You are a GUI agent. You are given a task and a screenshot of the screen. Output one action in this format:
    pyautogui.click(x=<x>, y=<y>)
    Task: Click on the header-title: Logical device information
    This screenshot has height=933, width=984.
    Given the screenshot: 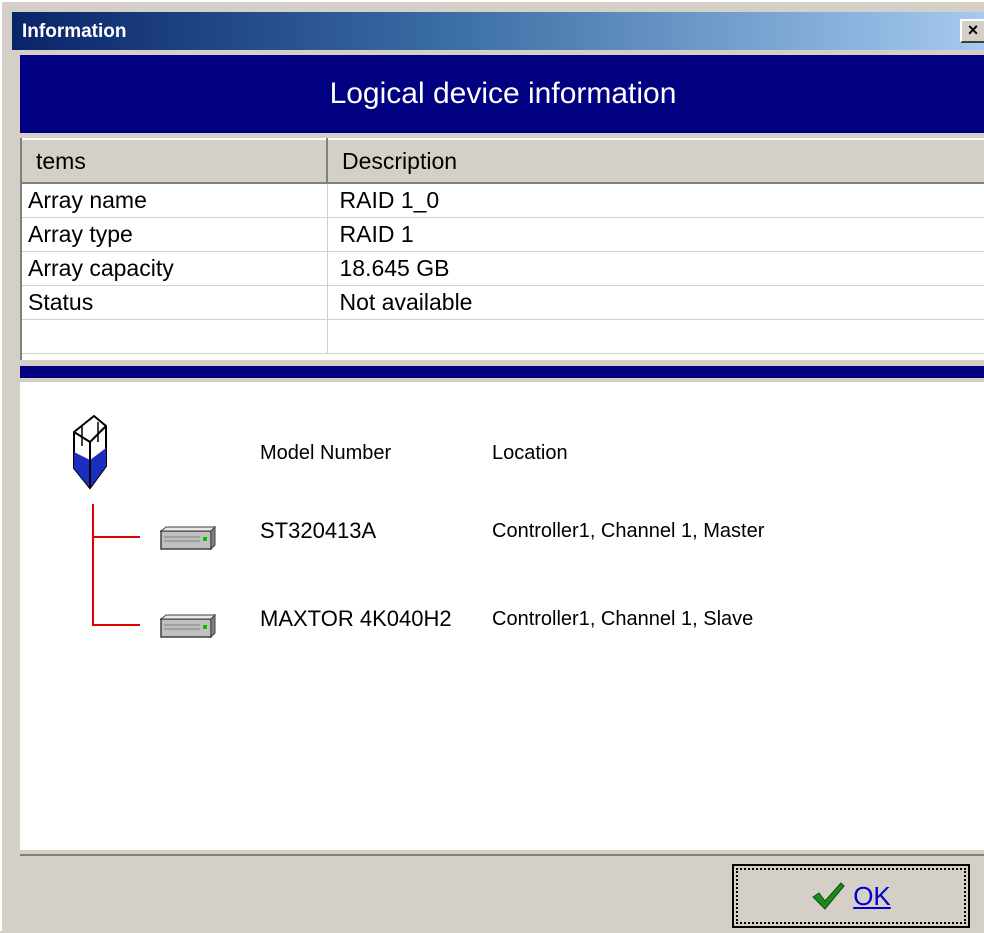 What is the action you would take?
    pyautogui.click(x=503, y=93)
    